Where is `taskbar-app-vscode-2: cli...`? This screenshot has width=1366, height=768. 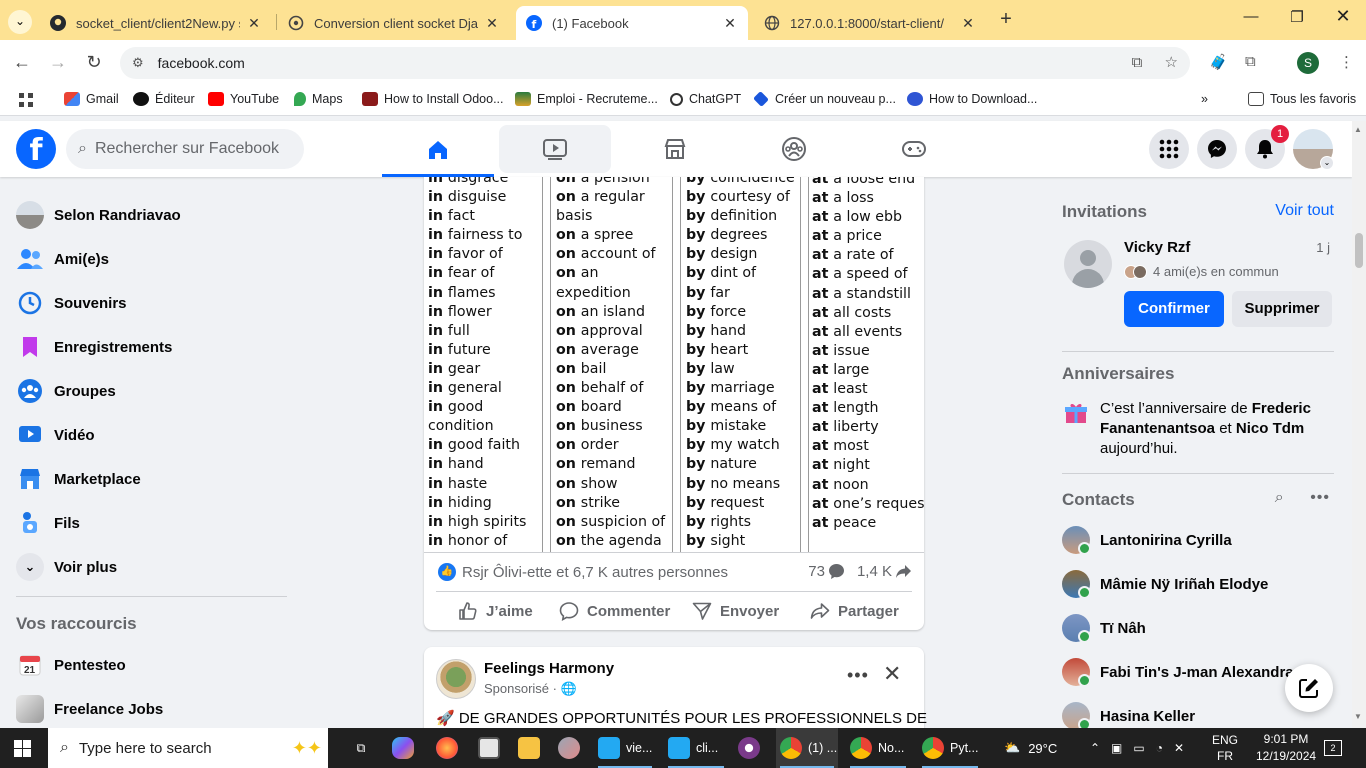
taskbar-app-vscode-2: cli... is located at coordinates (696, 748).